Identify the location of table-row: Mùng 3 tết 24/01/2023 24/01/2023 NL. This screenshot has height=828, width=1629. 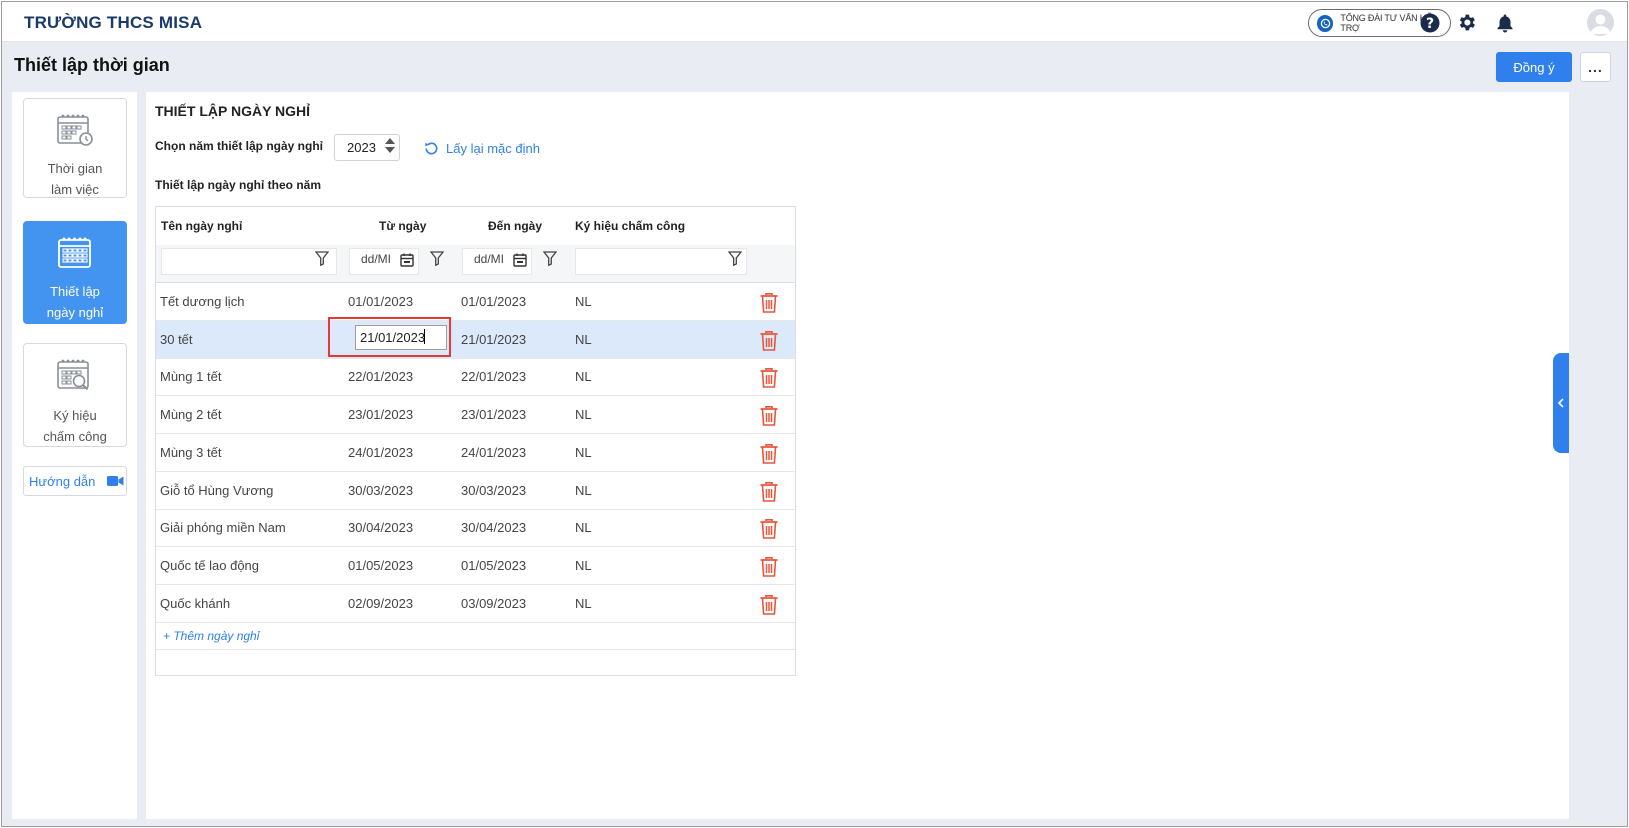
(475, 453).